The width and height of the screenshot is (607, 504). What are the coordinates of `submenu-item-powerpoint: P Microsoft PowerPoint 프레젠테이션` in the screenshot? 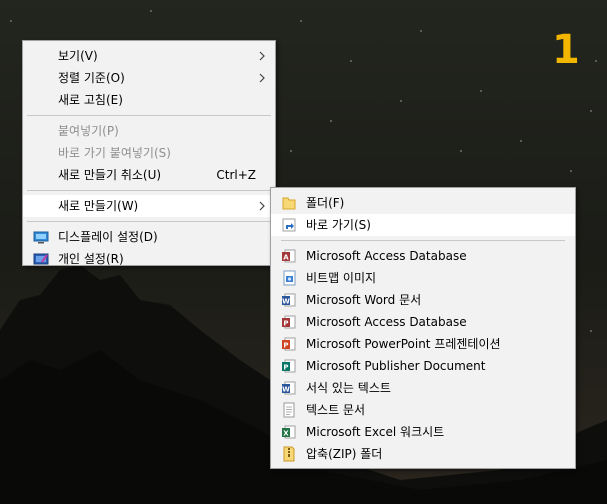 It's located at (423, 344).